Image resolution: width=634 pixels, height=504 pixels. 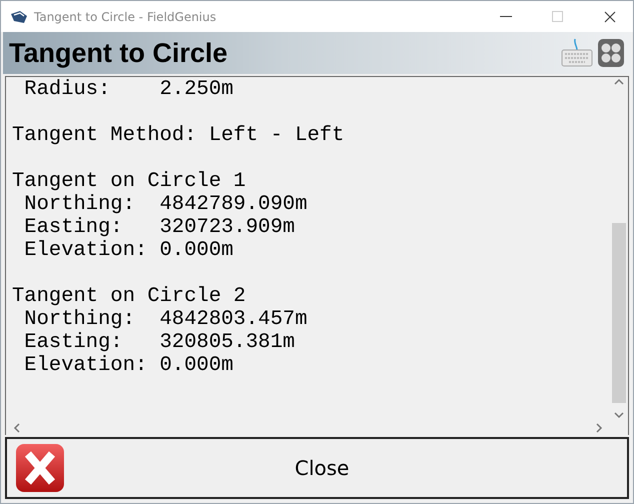 What do you see at coordinates (159, 342) in the screenshot?
I see `report-line: Easting: 320805.381m` at bounding box center [159, 342].